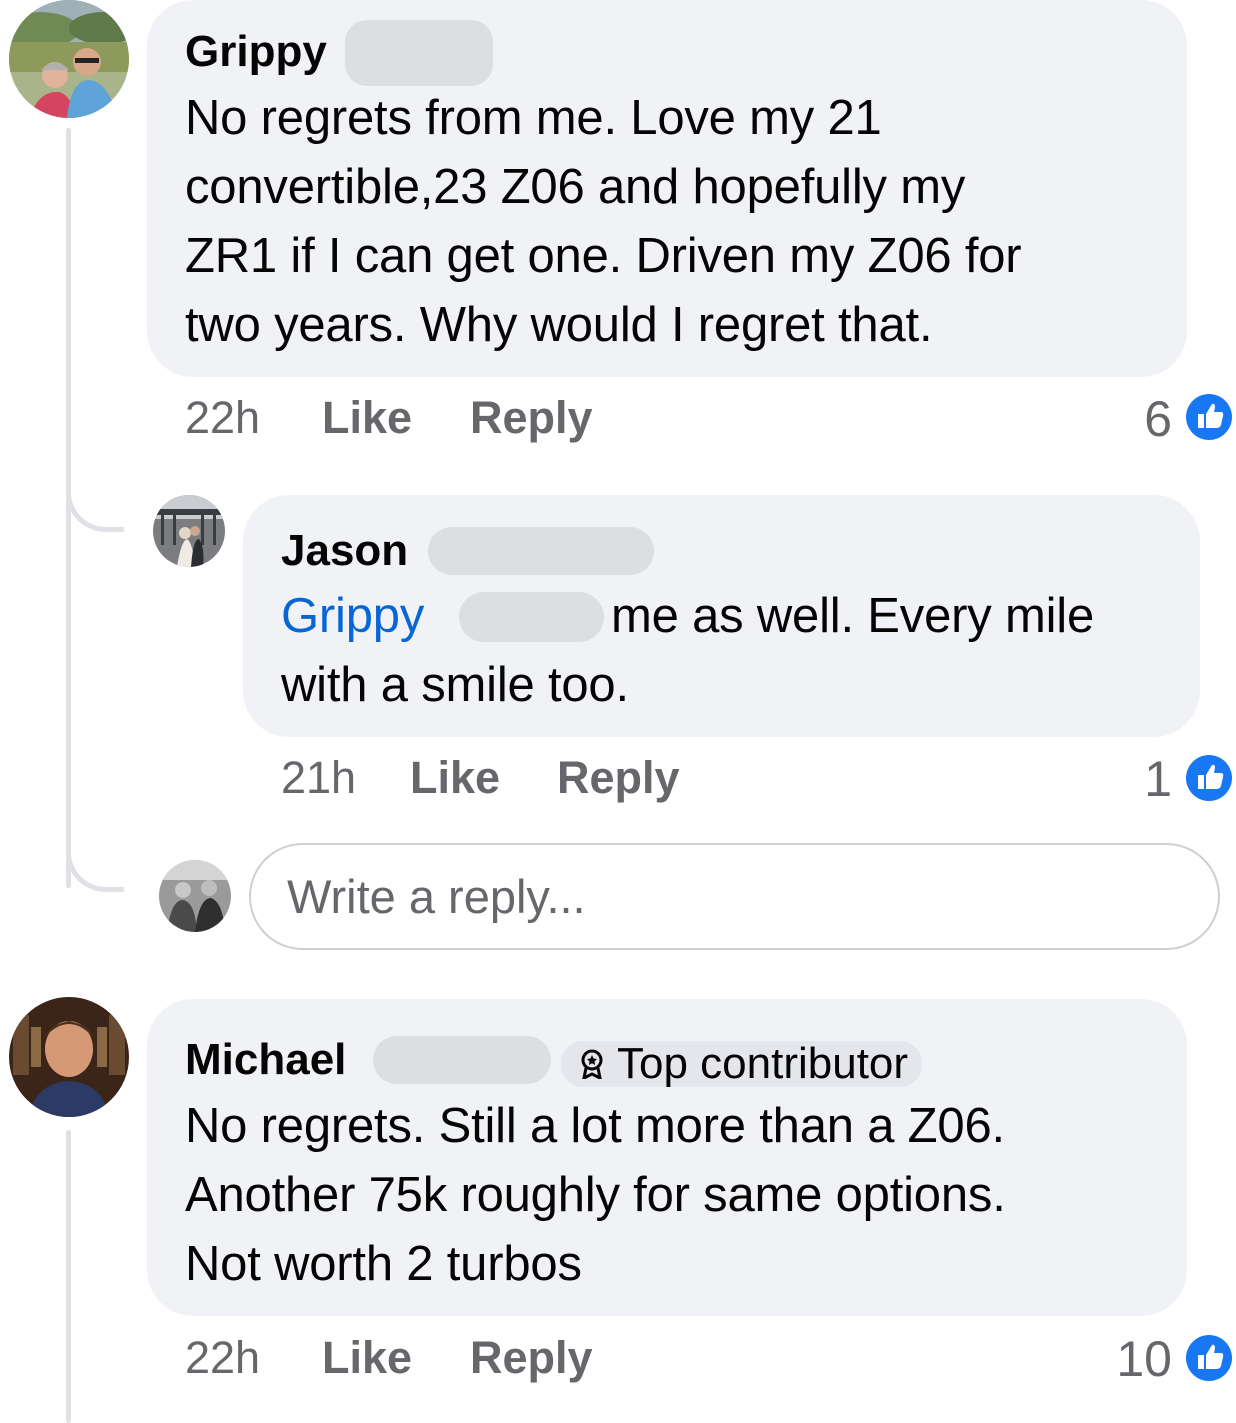  I want to click on comment-author: Grippy, so click(256, 52).